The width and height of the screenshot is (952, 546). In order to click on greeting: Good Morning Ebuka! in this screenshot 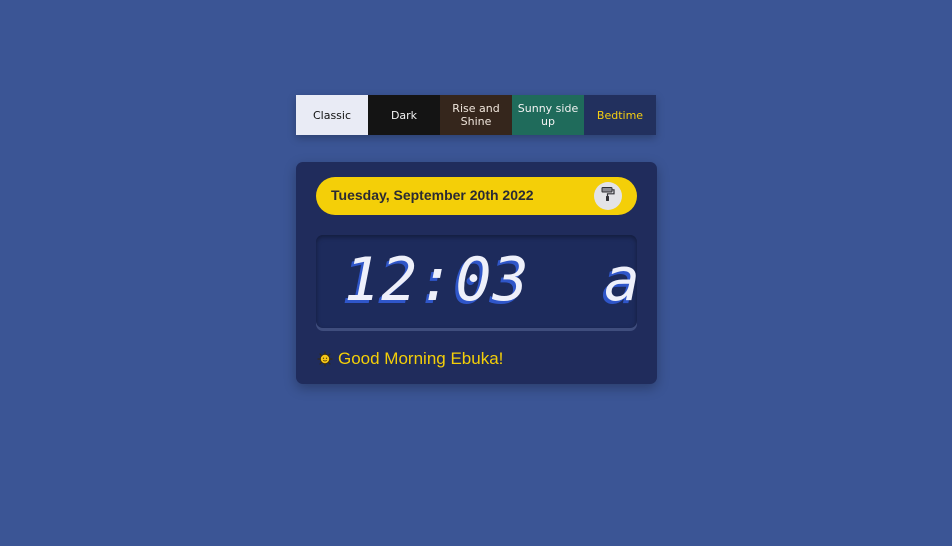, I will do `click(410, 359)`.